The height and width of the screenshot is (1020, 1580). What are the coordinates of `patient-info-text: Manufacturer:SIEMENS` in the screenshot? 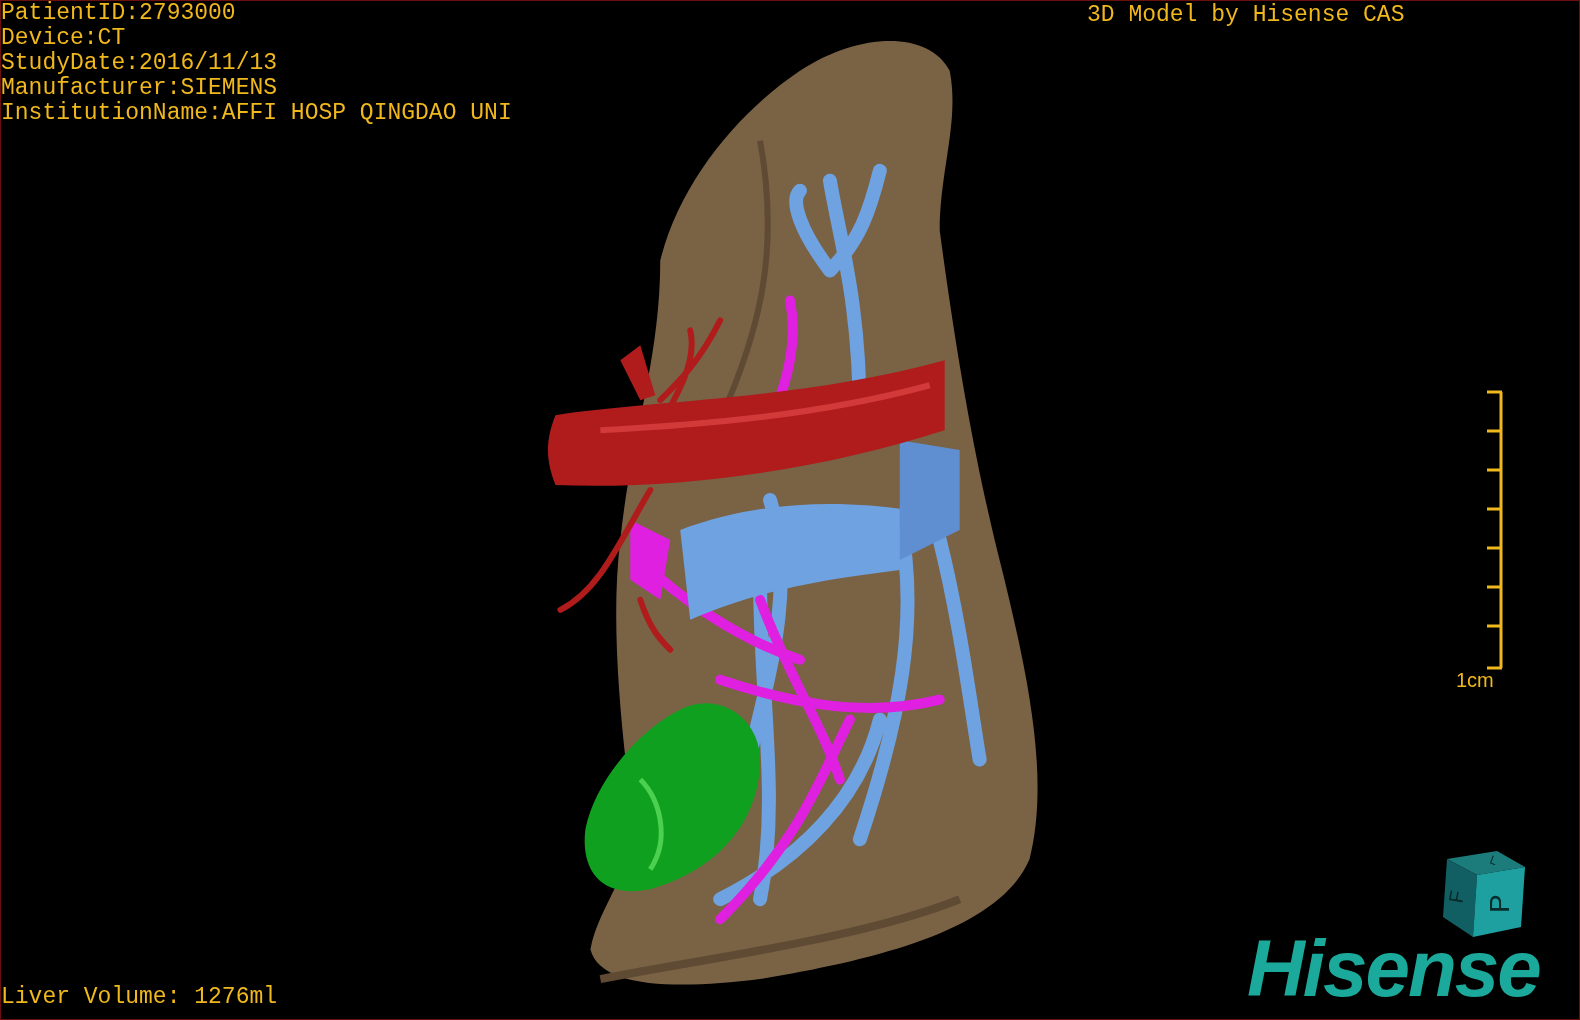 It's located at (140, 88).